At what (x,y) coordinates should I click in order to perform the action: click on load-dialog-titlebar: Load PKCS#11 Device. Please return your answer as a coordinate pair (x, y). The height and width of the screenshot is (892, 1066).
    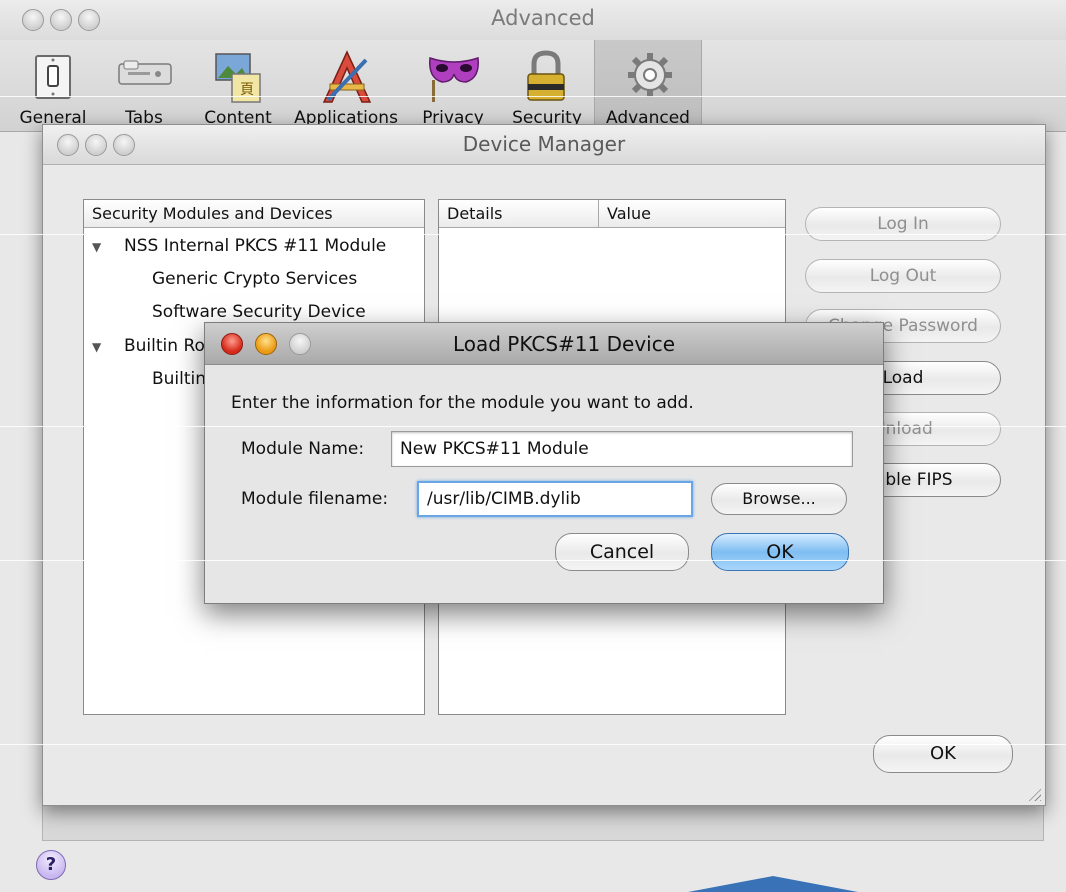
    Looking at the image, I should click on (544, 344).